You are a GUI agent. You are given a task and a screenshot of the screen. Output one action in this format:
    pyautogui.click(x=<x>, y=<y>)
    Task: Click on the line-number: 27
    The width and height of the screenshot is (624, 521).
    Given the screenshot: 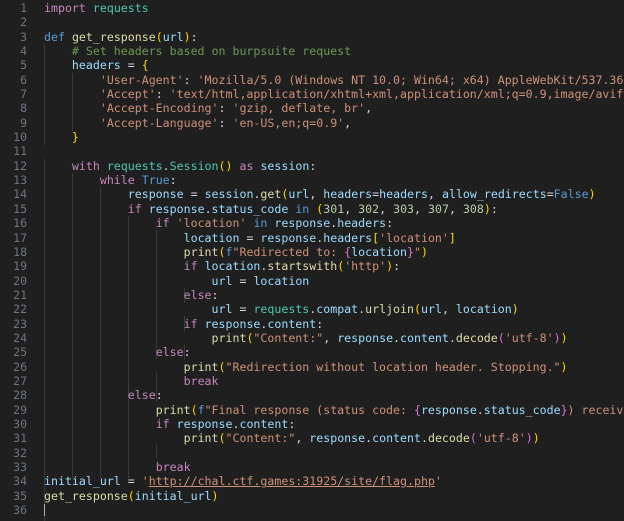 What is the action you would take?
    pyautogui.click(x=20, y=380)
    